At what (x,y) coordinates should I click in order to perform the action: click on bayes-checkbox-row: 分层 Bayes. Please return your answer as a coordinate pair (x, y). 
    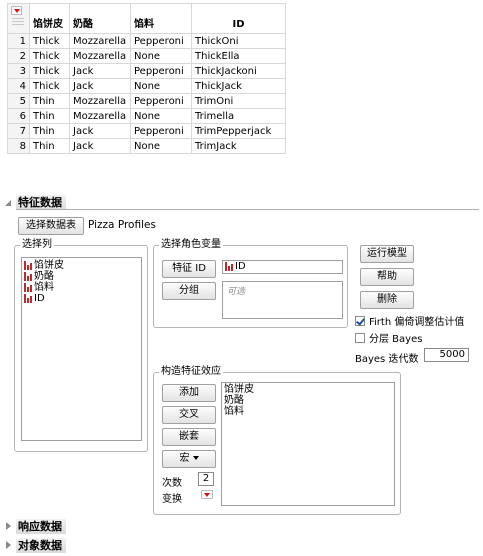
    Looking at the image, I should click on (388, 339).